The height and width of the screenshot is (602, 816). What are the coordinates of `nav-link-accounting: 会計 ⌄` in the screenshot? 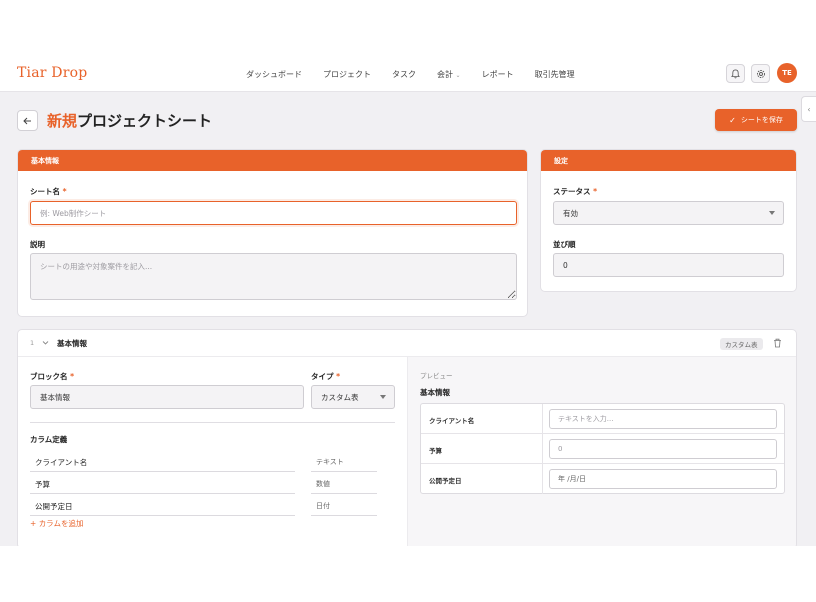 It's located at (449, 74).